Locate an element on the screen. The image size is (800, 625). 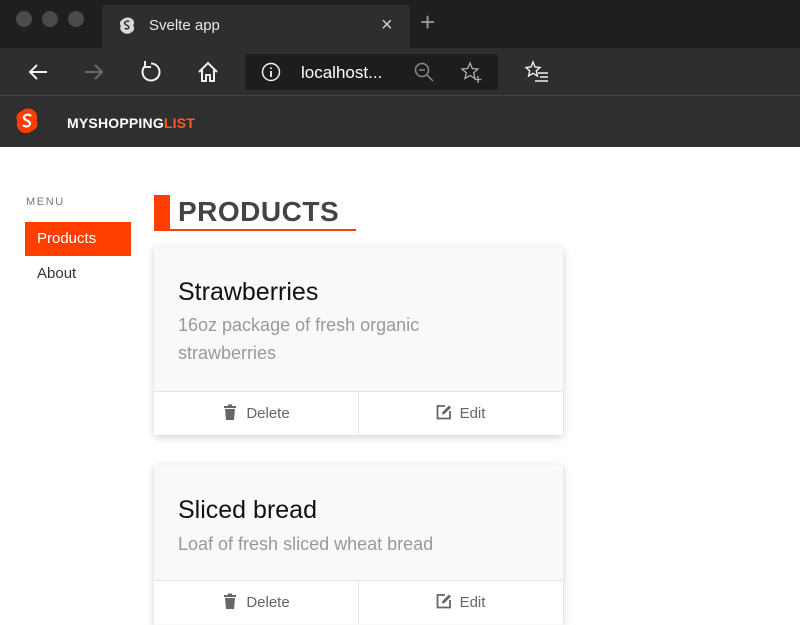
svelte-logo-icon is located at coordinates (27, 121).